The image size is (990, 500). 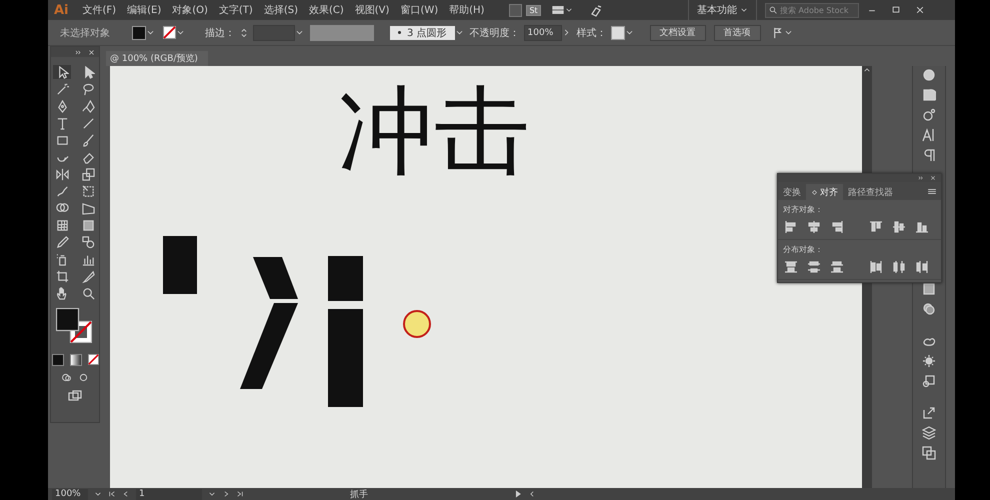 I want to click on stroke-label: 描边：, so click(x=220, y=33).